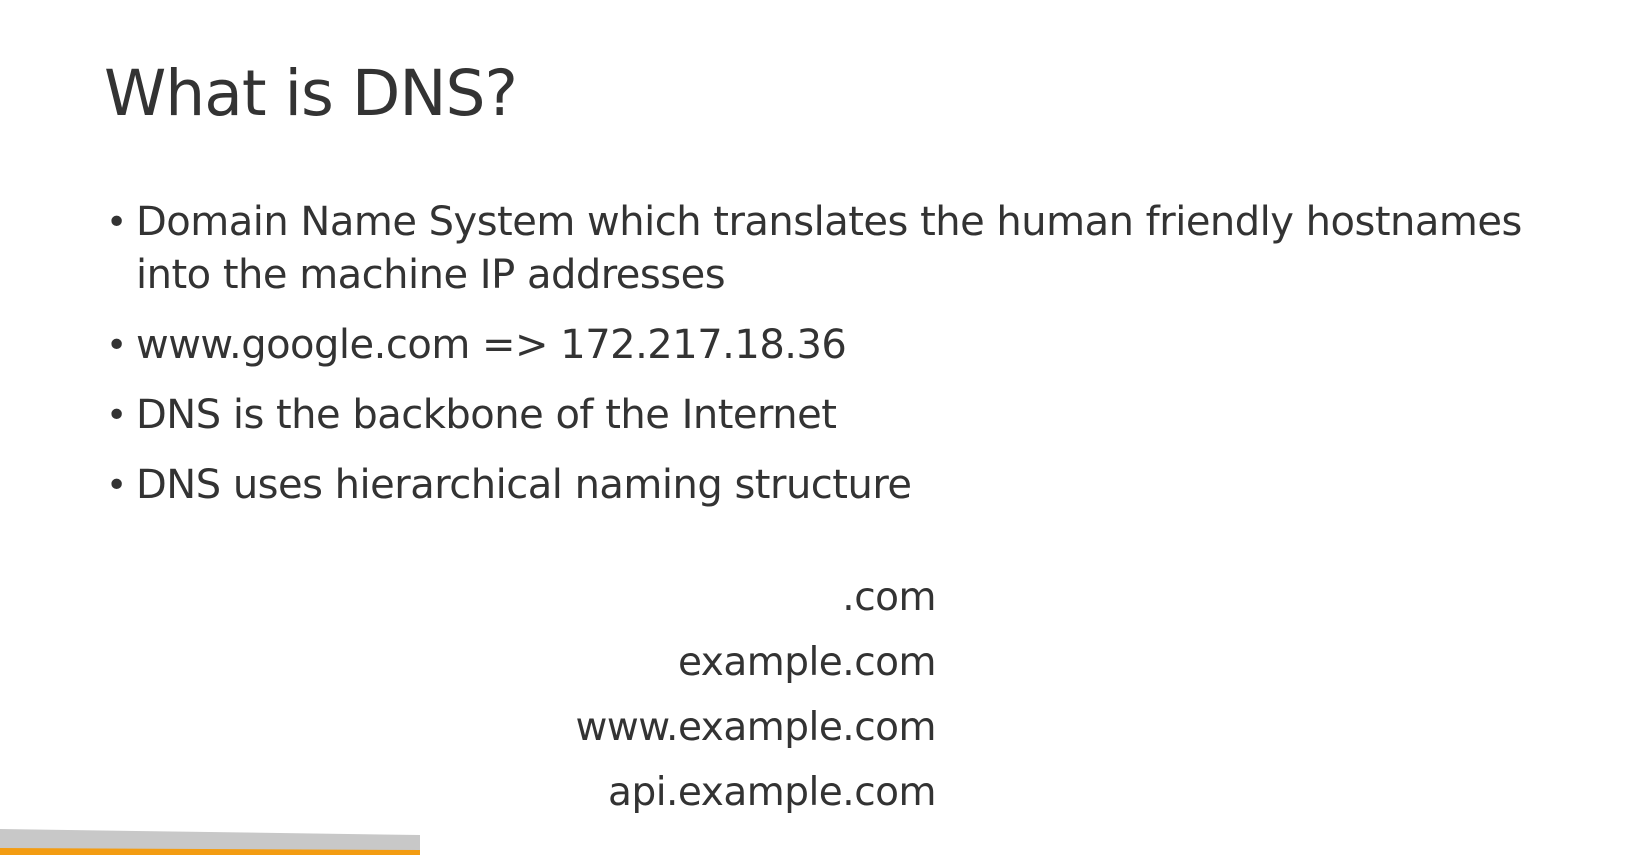  What do you see at coordinates (311, 93) in the screenshot?
I see `slide-title: What is DNS?` at bounding box center [311, 93].